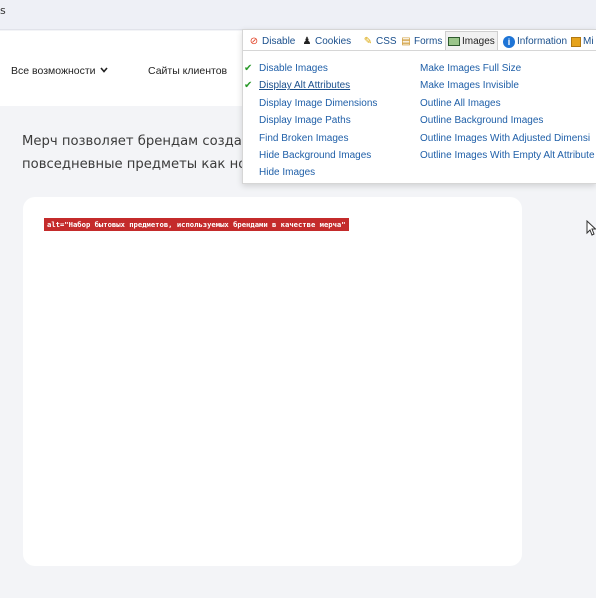 The height and width of the screenshot is (598, 596). Describe the element at coordinates (406, 41) in the screenshot. I see `forms-icon: ▤` at that location.